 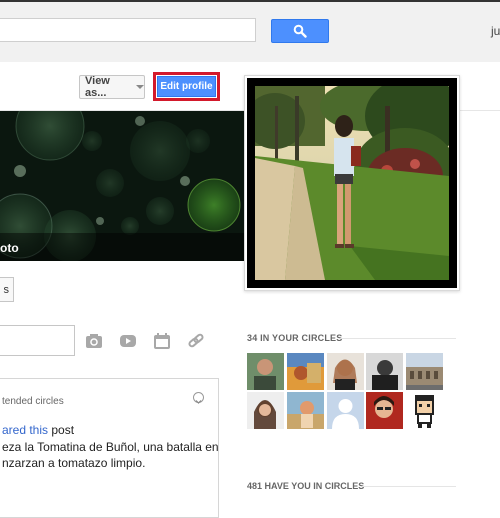 What do you see at coordinates (94, 341) in the screenshot?
I see `camera-icon` at bounding box center [94, 341].